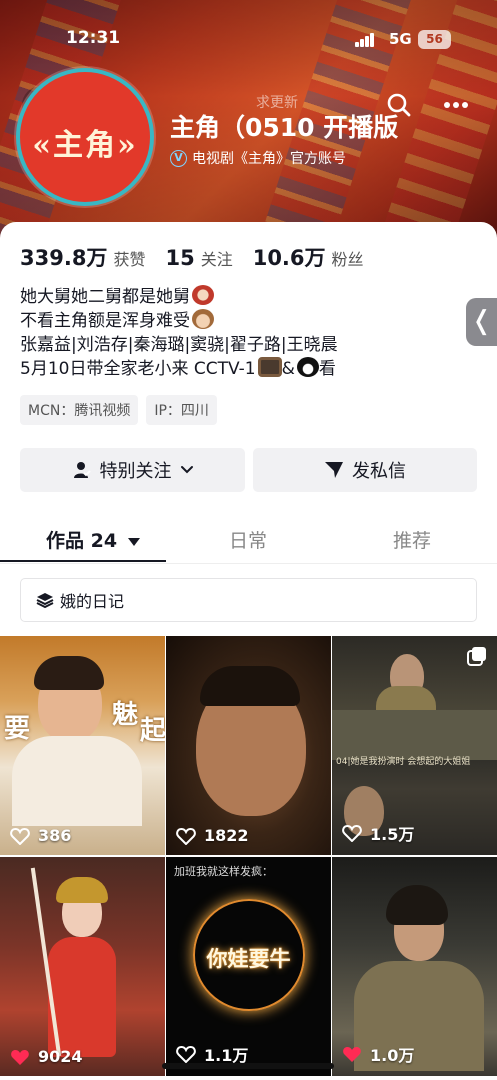 This screenshot has width=497, height=1080. I want to click on like-count: 1.5万, so click(378, 833).